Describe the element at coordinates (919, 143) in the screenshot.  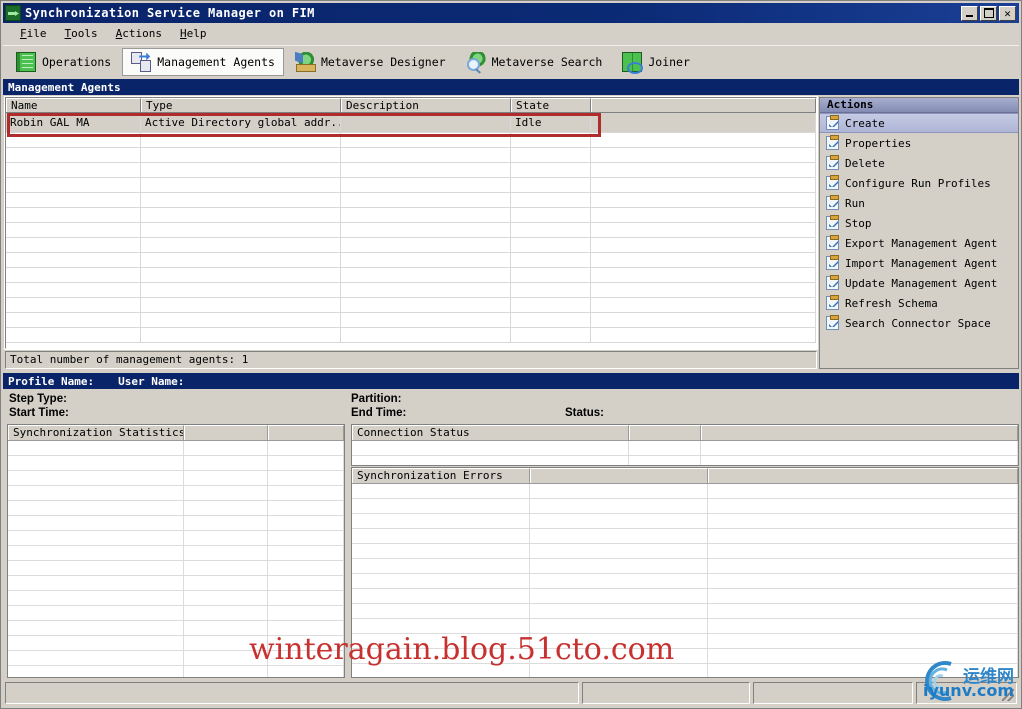
I see `action-item-properties: Properties` at that location.